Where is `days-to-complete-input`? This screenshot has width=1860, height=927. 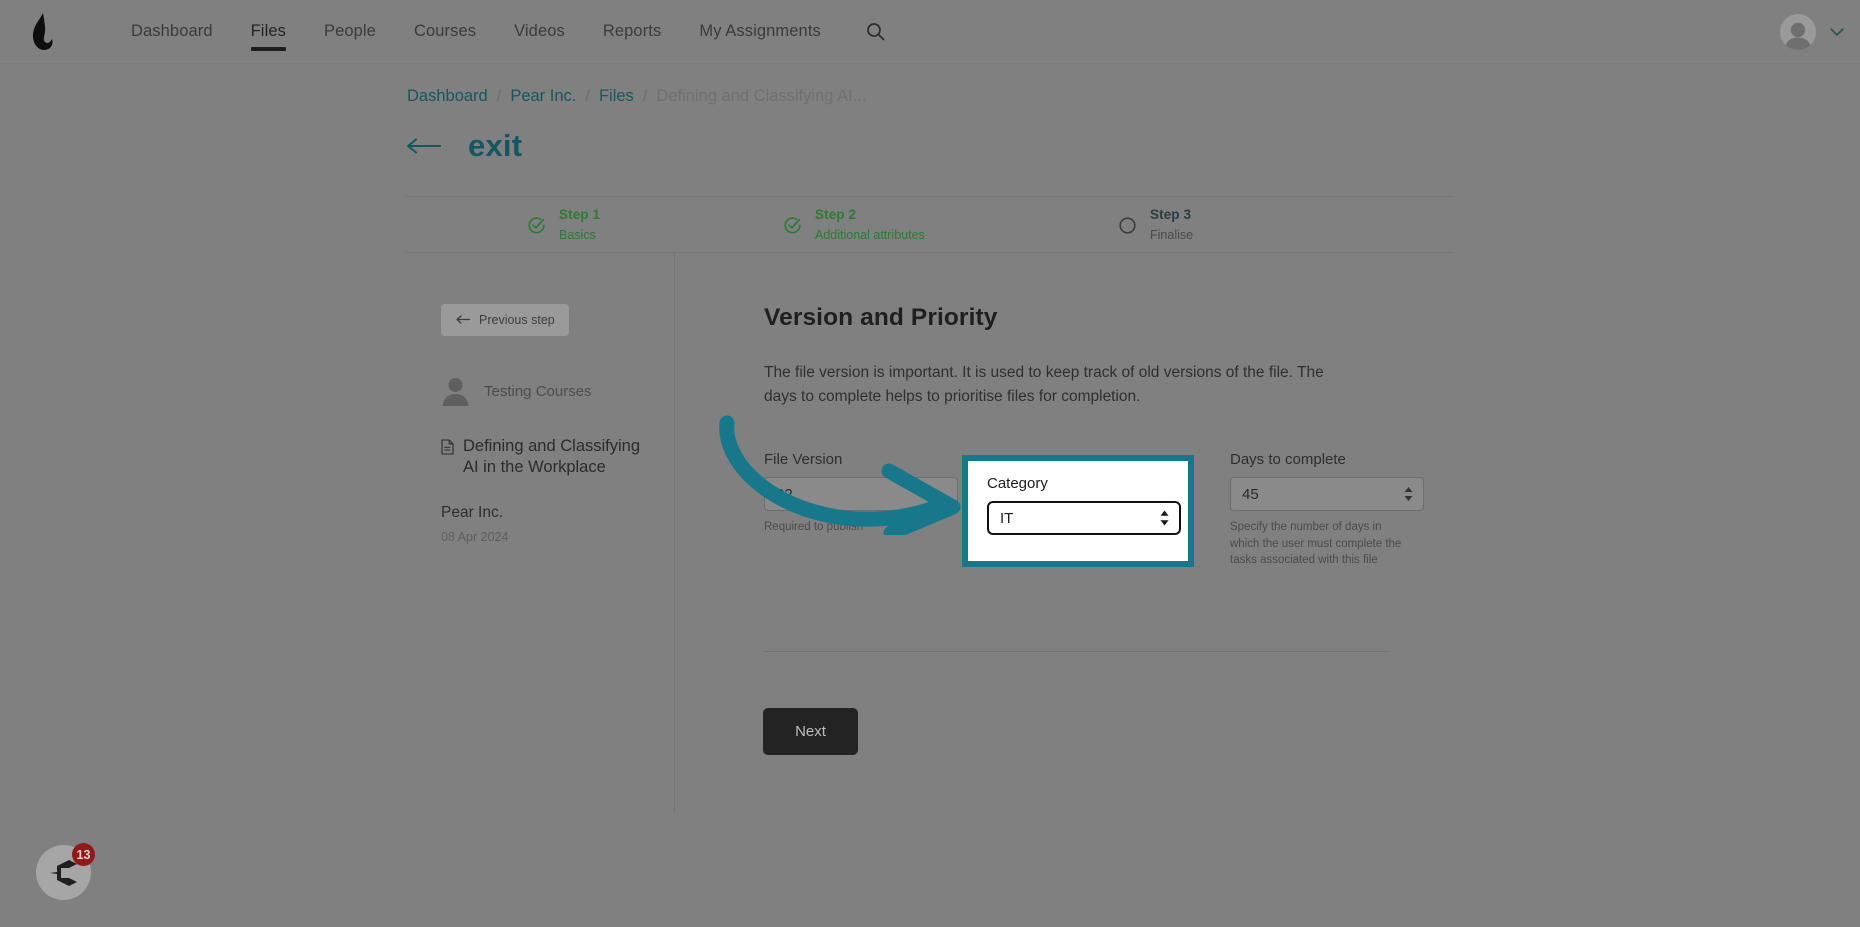
days-to-complete-input is located at coordinates (1327, 494).